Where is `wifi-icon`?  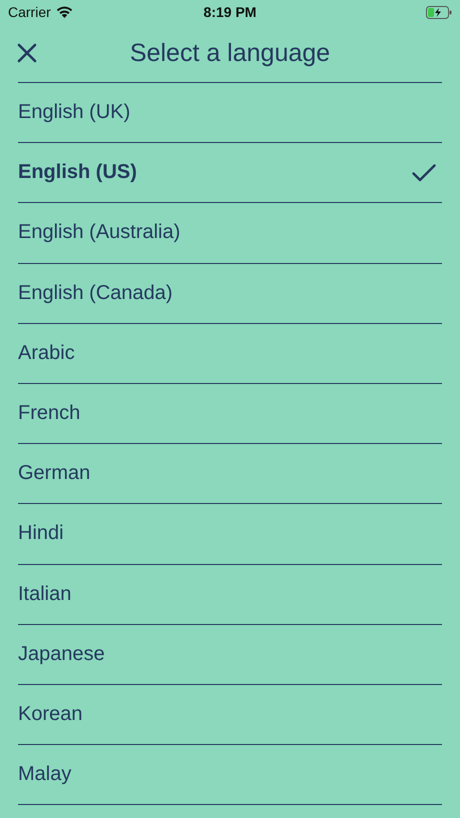
wifi-icon is located at coordinates (64, 12).